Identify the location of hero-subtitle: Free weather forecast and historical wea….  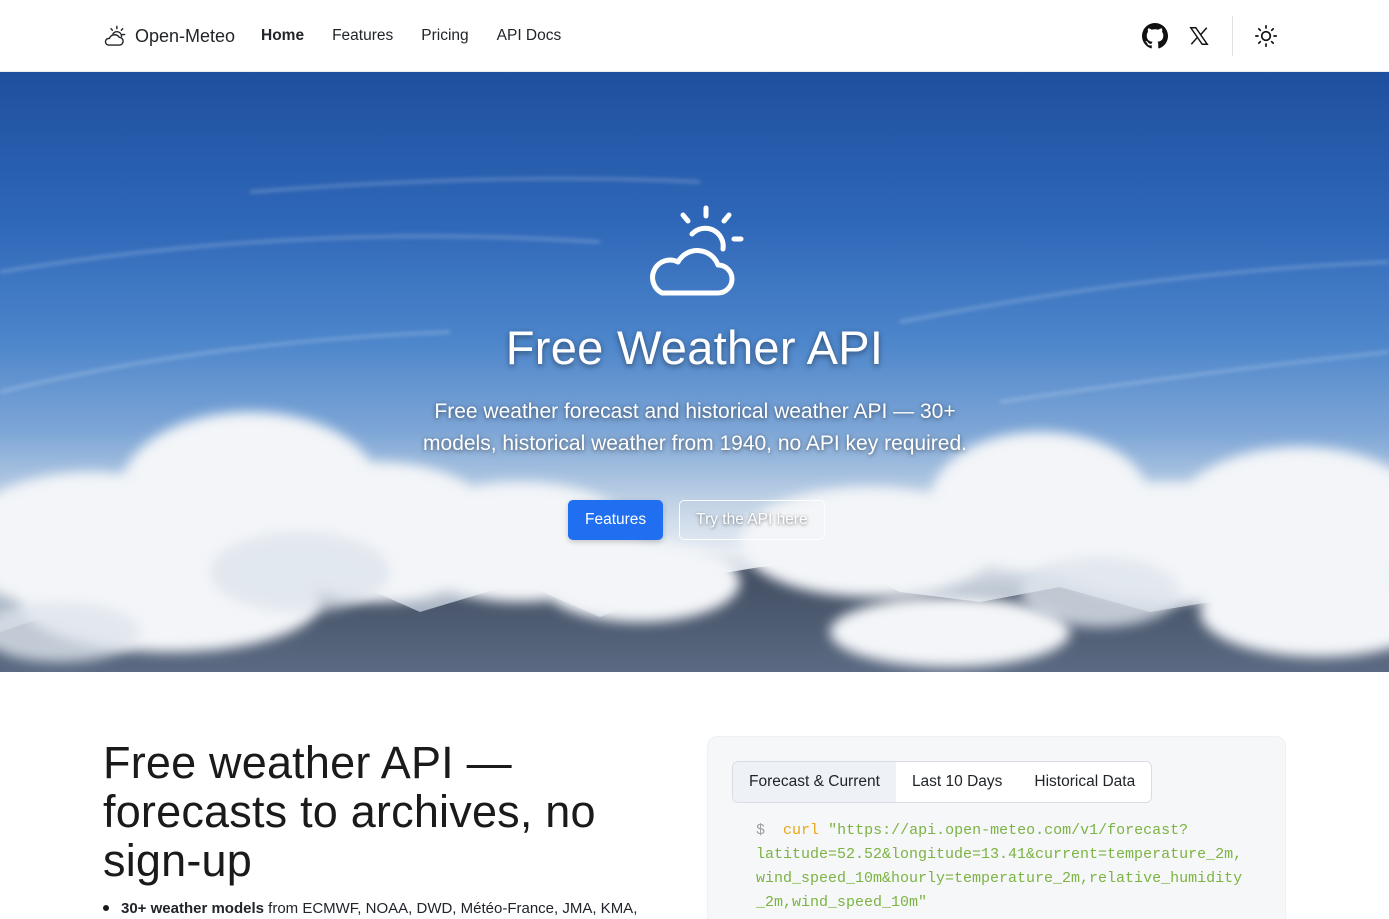
(695, 427).